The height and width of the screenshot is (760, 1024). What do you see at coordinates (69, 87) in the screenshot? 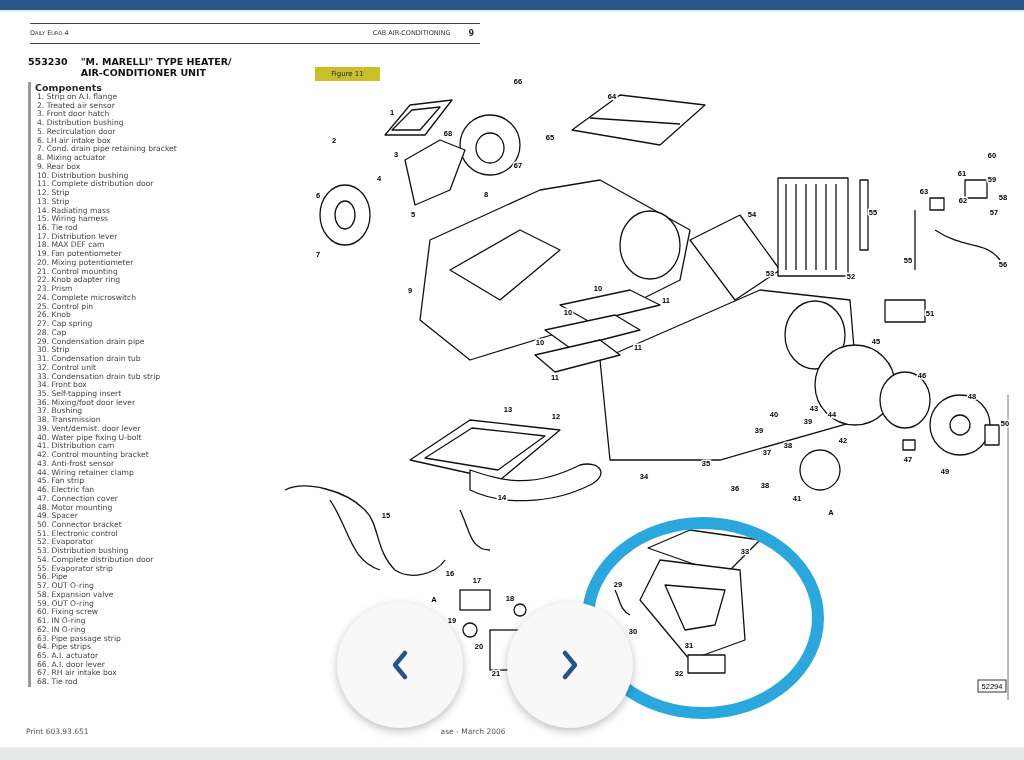
I see `components-heading: Components` at bounding box center [69, 87].